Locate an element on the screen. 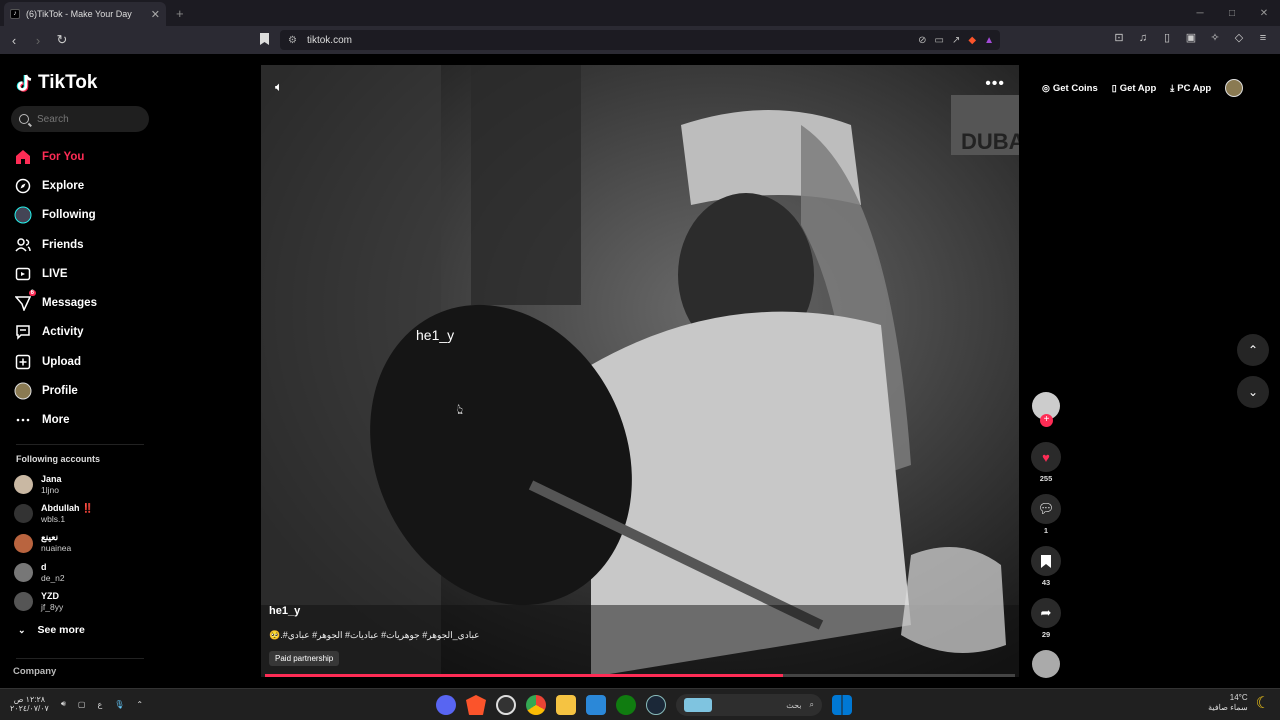  reload-icon: ↻ is located at coordinates (62, 40).